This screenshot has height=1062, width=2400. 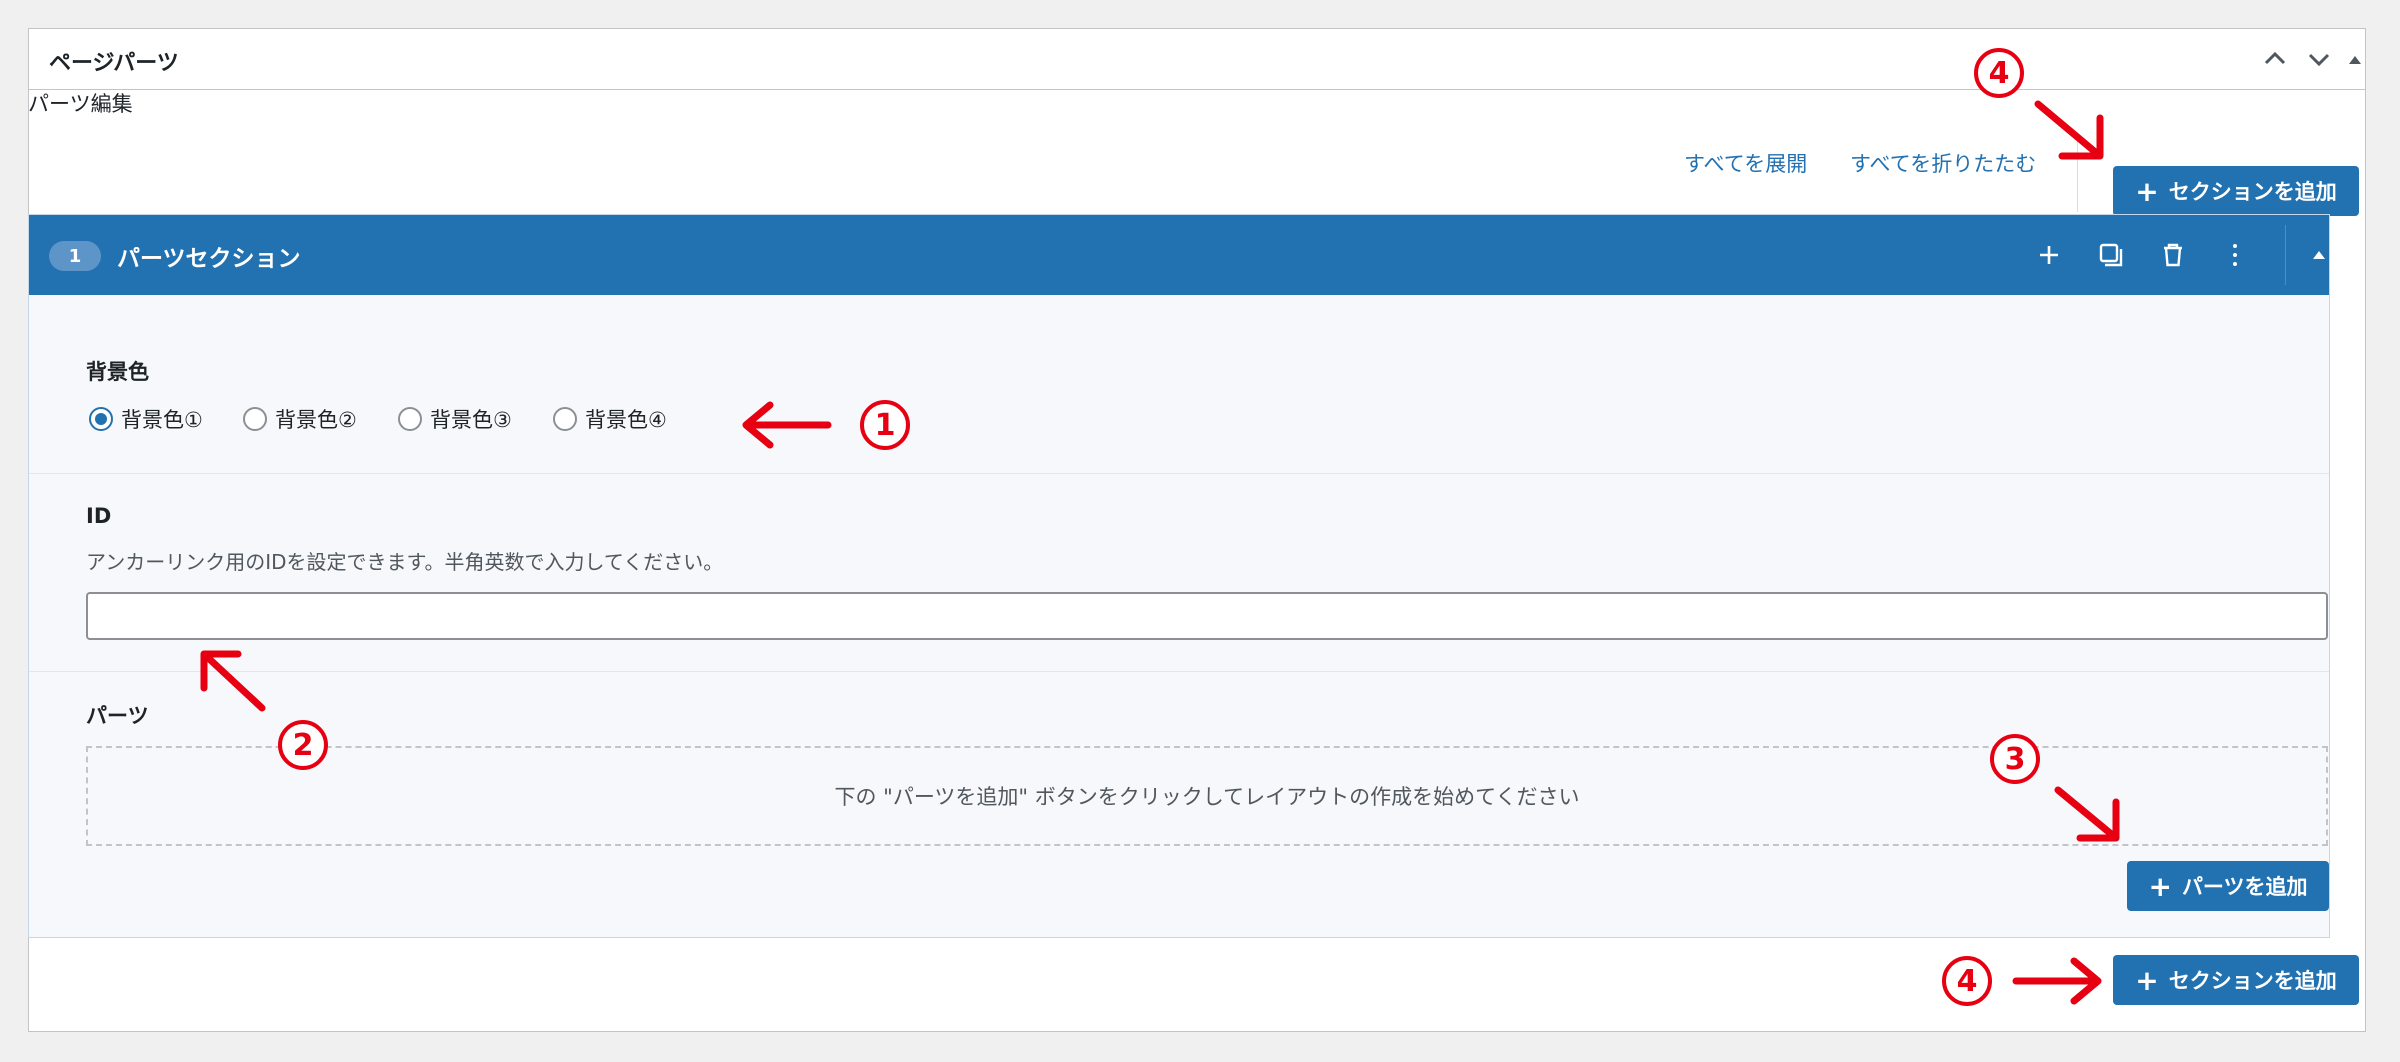 I want to click on radio-label: 背景色④, so click(x=626, y=420).